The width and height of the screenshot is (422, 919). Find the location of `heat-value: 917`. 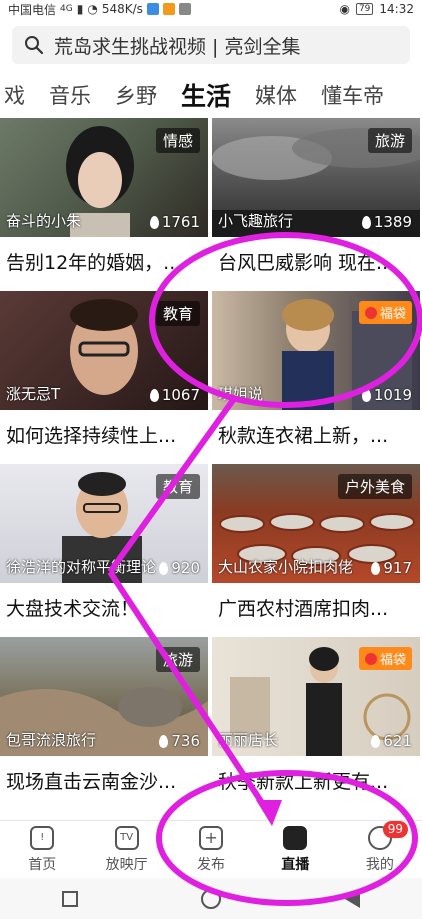

heat-value: 917 is located at coordinates (397, 568).